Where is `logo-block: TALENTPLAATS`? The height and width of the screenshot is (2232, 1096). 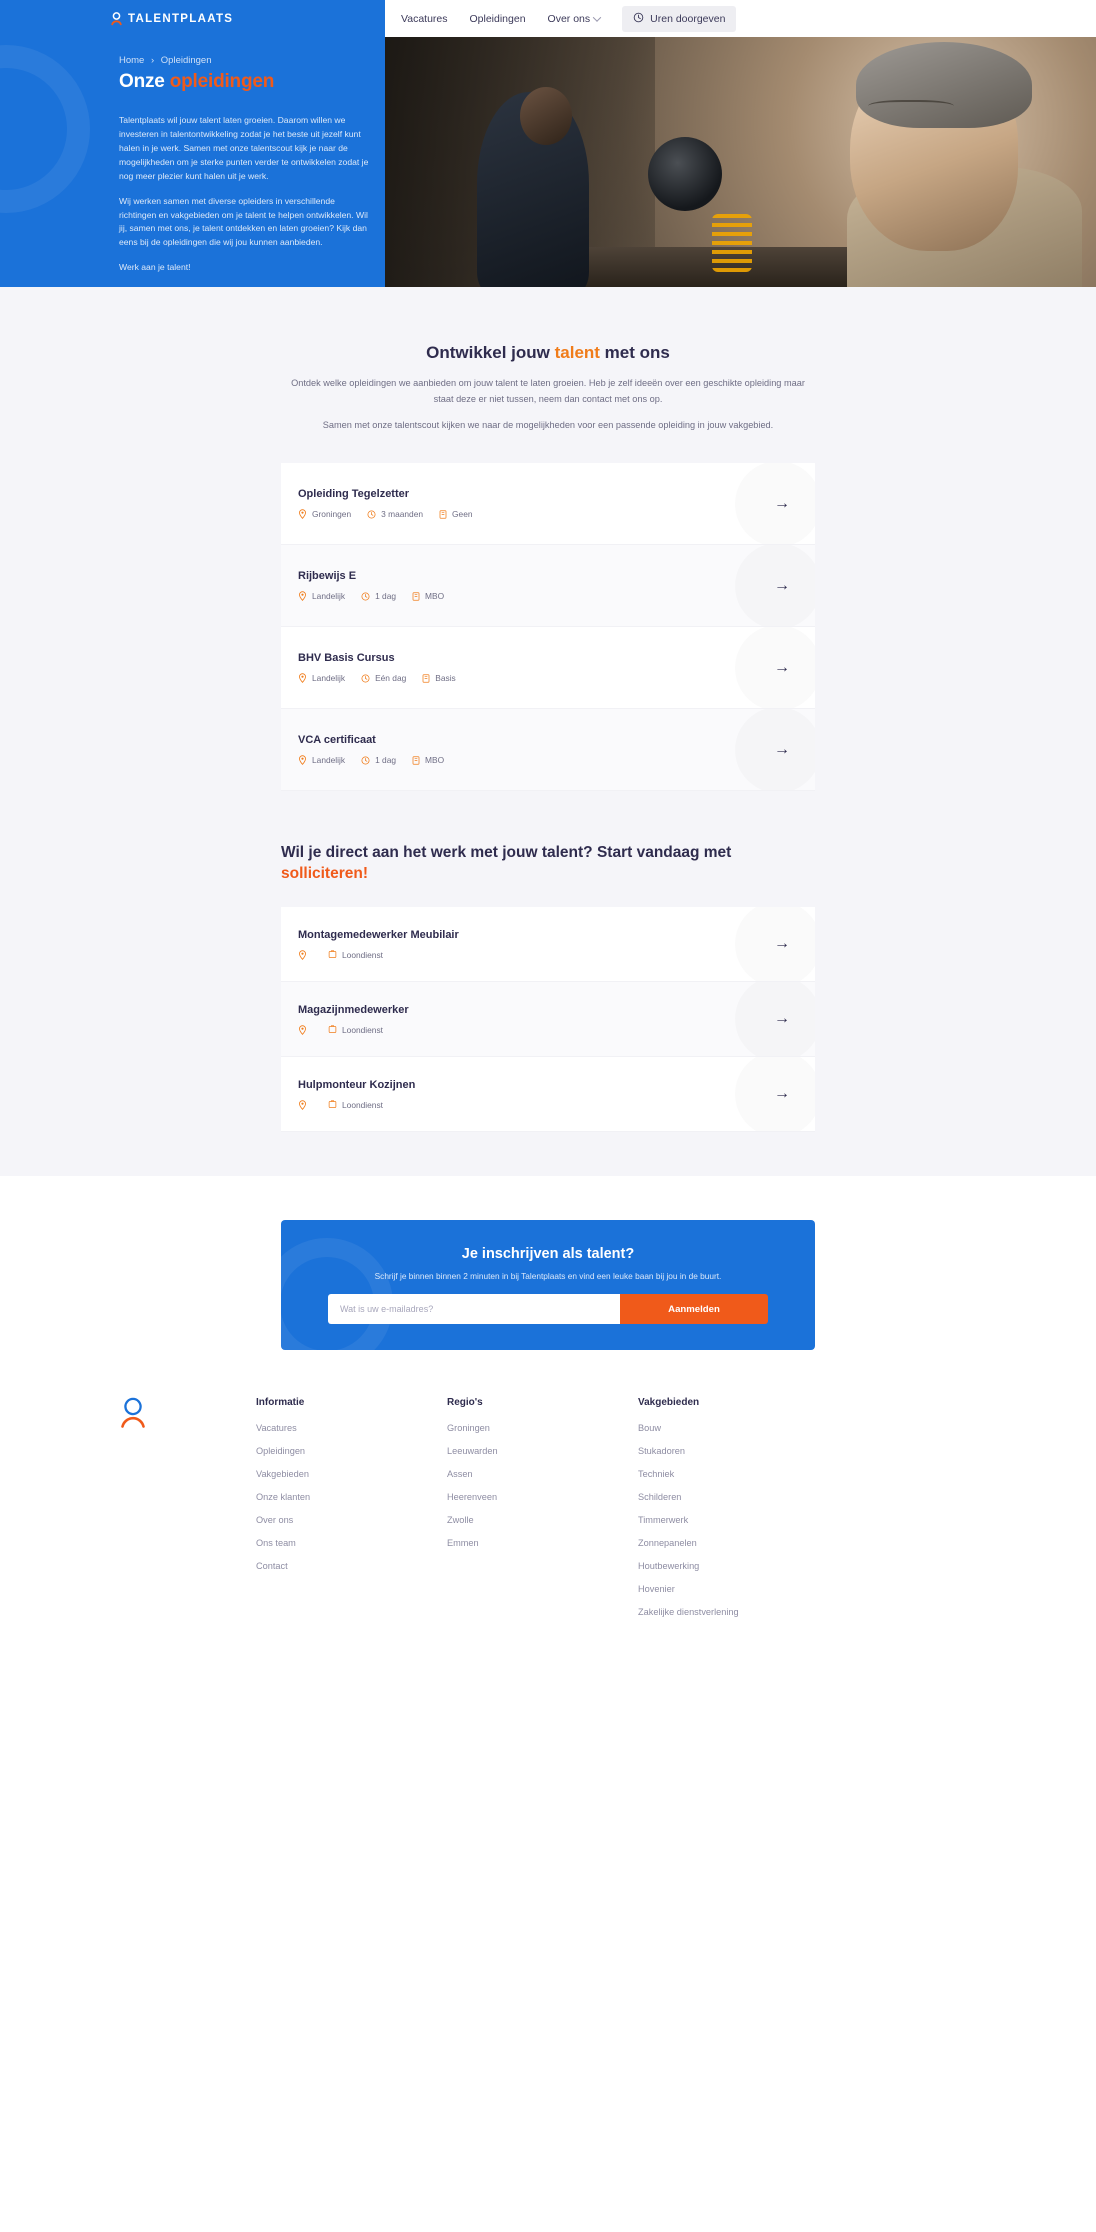
logo-block: TALENTPLAATS is located at coordinates (192, 18).